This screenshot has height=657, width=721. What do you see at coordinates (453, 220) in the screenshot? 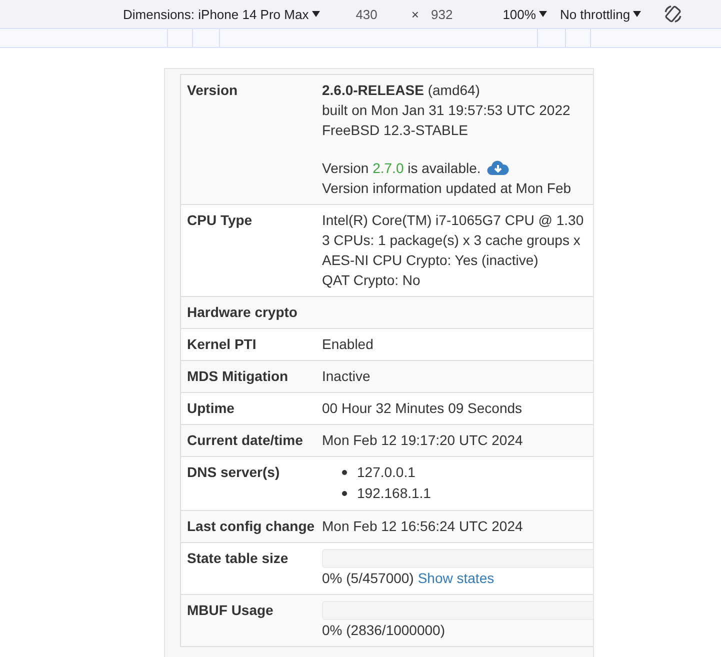
I see `value-text: Intel(R) Core(TM) i7-1065G7 CPU @ 1.30` at bounding box center [453, 220].